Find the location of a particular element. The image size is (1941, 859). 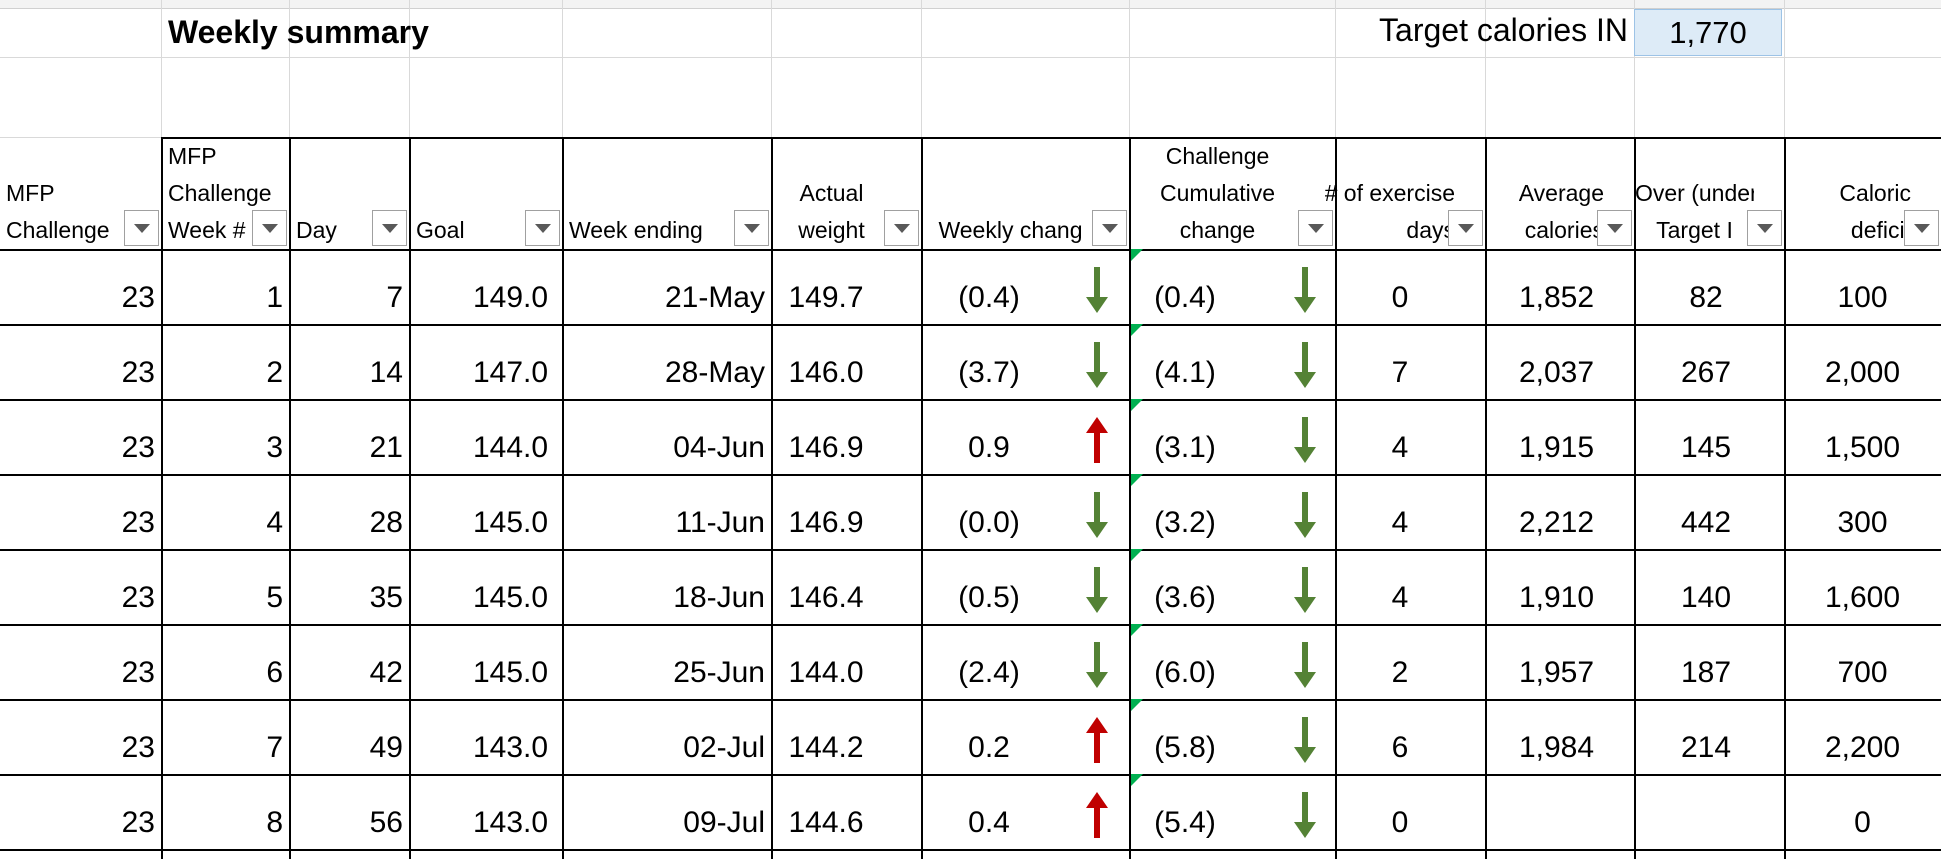

cumulative-change-cell: (3.6) is located at coordinates (1185, 586).